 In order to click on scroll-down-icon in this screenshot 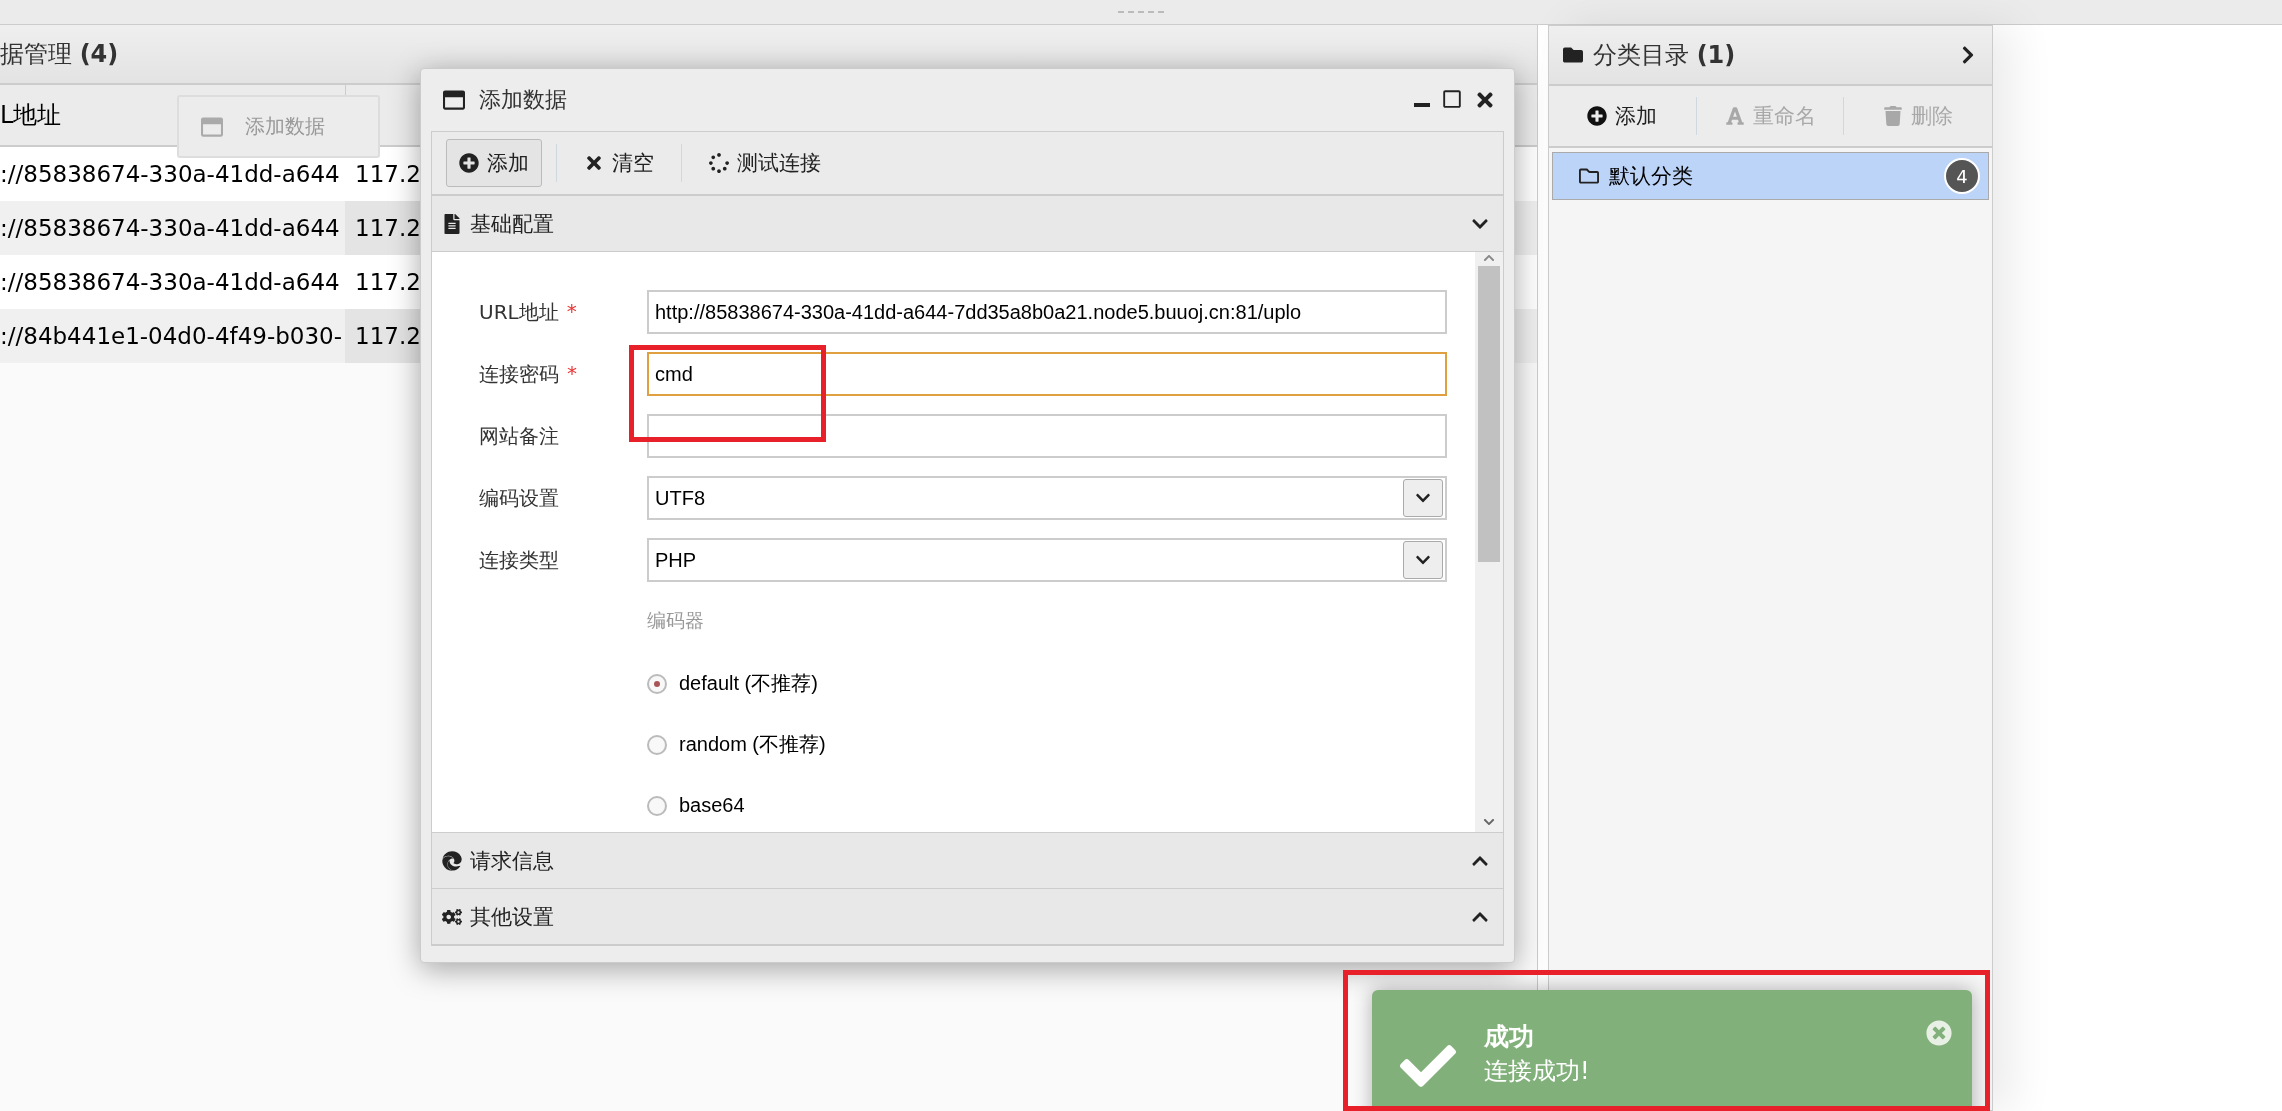, I will do `click(1489, 822)`.